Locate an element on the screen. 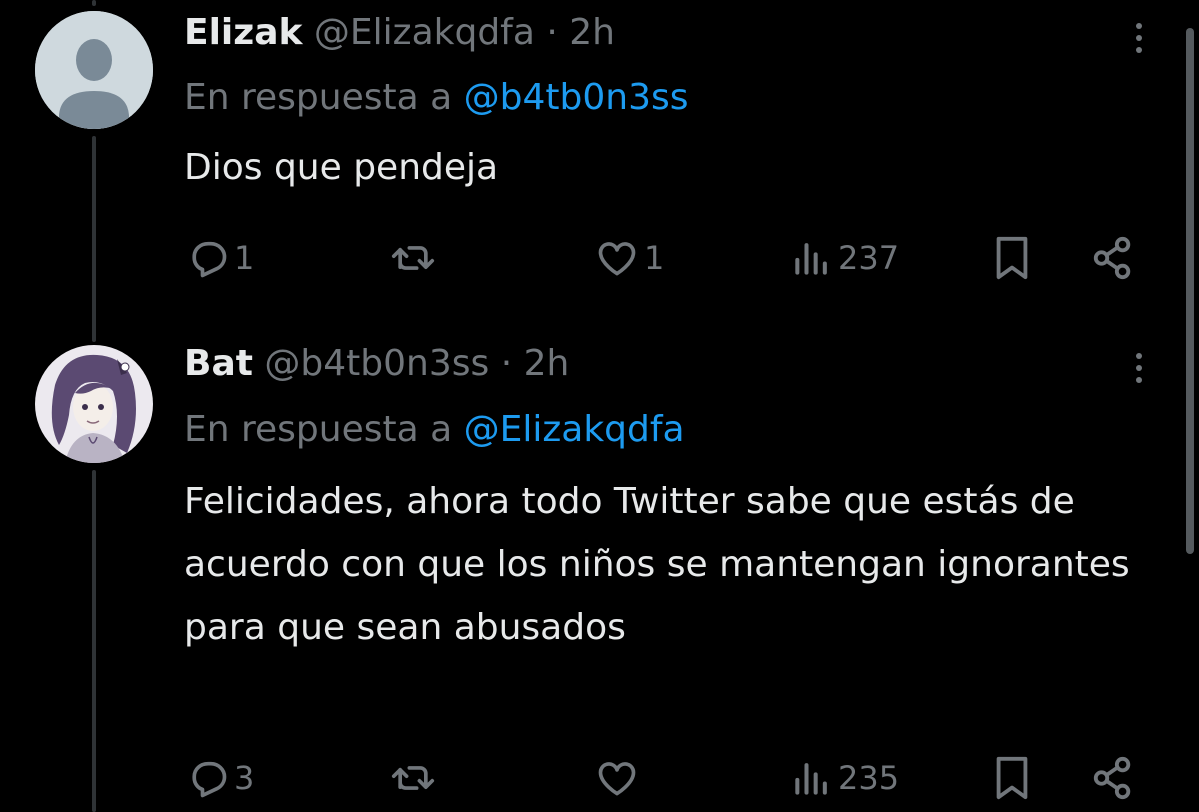  like-count: 1 is located at coordinates (654, 258).